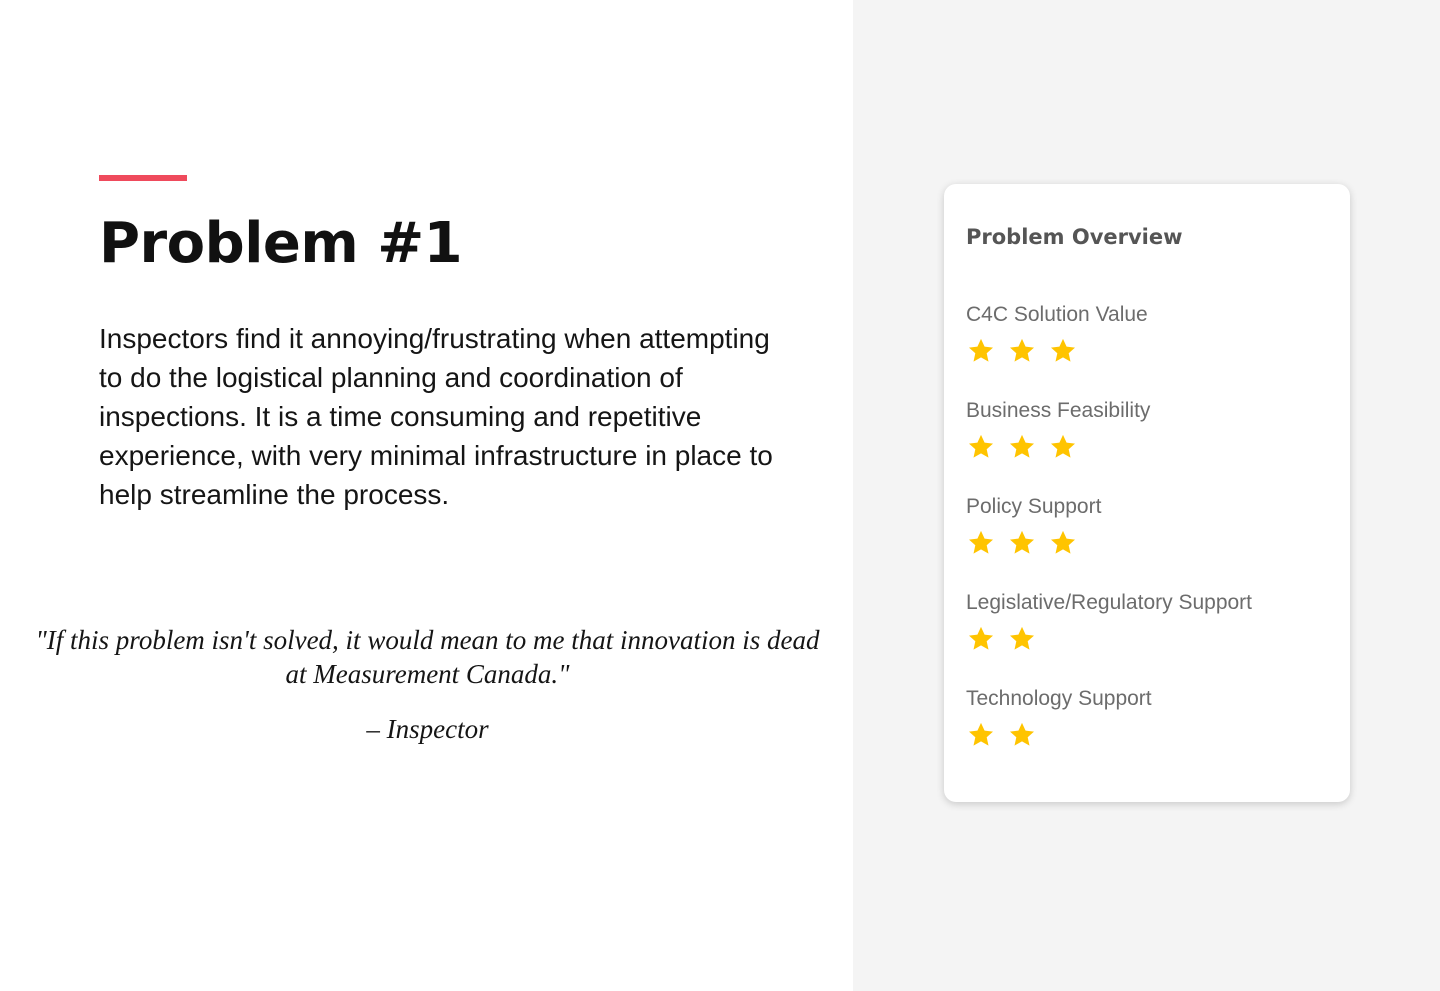 This screenshot has width=1440, height=991. Describe the element at coordinates (427, 729) in the screenshot. I see `quote-attribution: – Inspector` at that location.